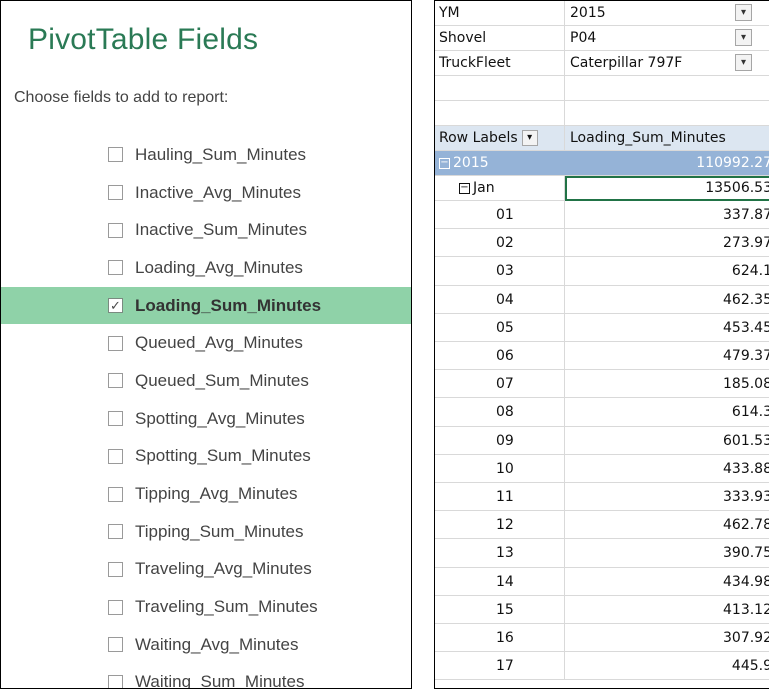  I want to click on filter-row: YM 2015 ▾, so click(602, 13).